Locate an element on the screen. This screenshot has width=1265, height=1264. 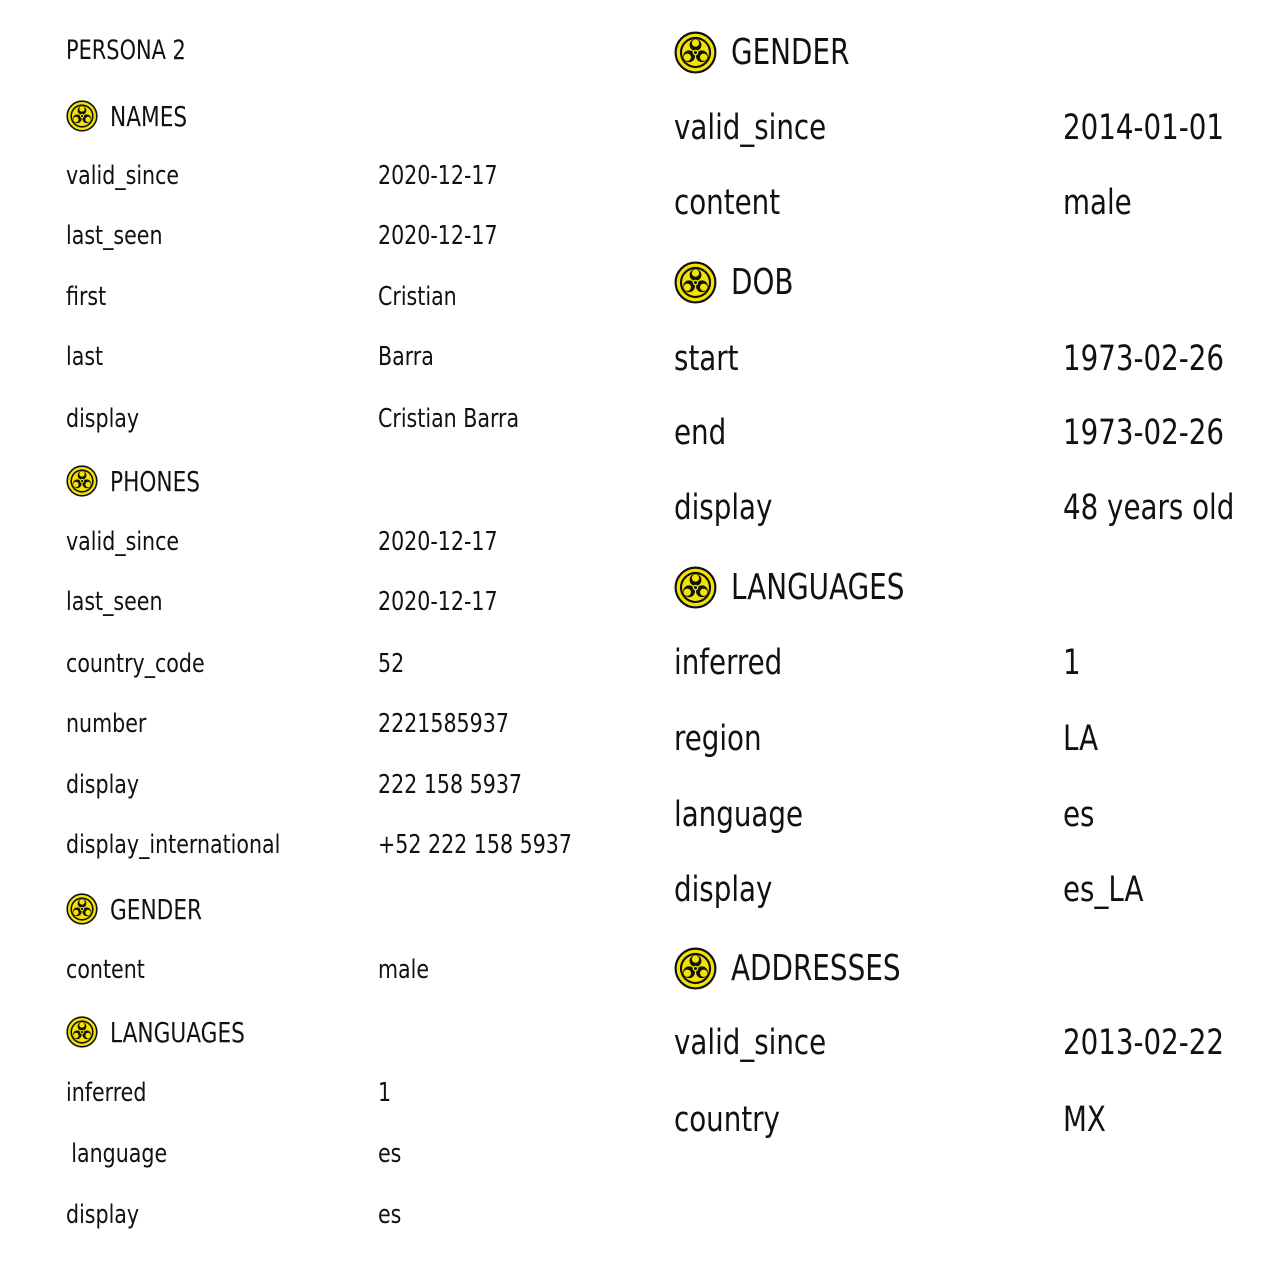
dob-row: display 48 years old is located at coordinates (969, 508).